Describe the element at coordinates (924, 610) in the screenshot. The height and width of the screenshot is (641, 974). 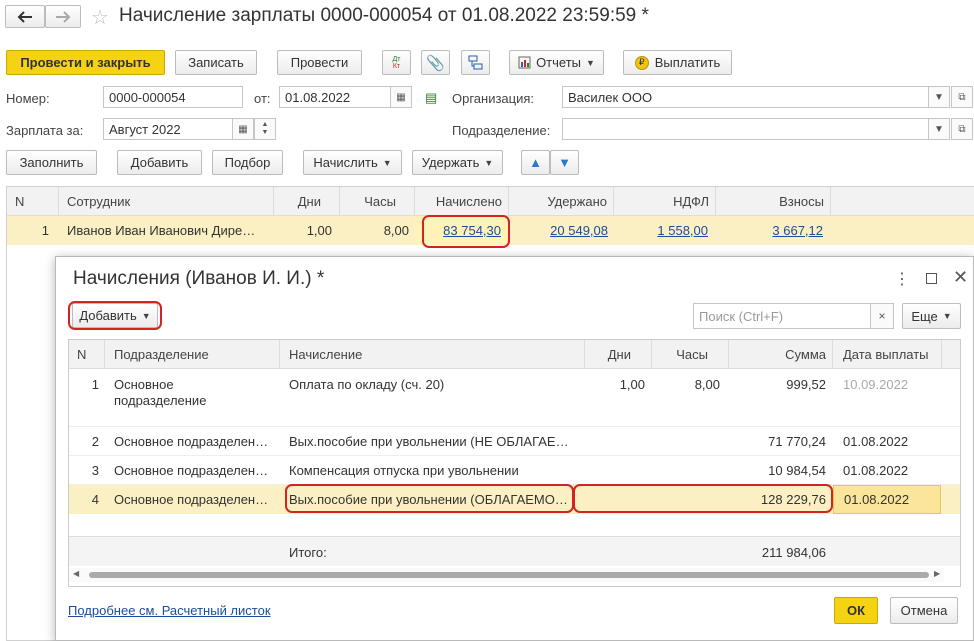
I see `cancel-button: Отмена` at that location.